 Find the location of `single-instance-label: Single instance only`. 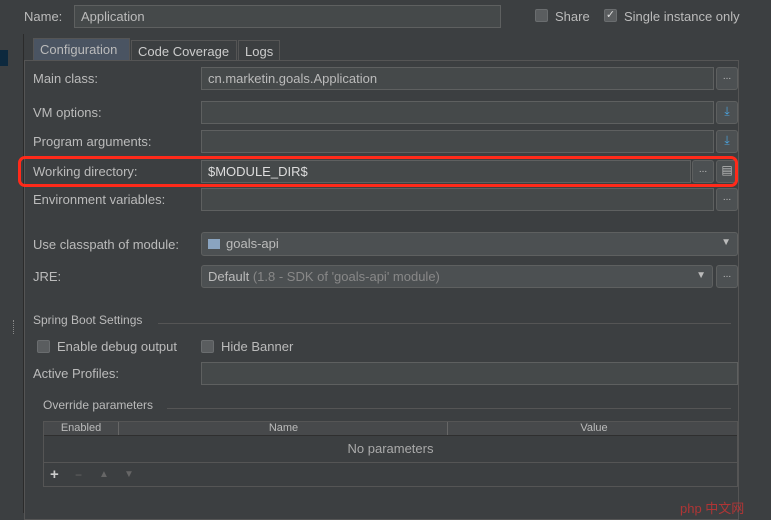

single-instance-label: Single instance only is located at coordinates (682, 16).